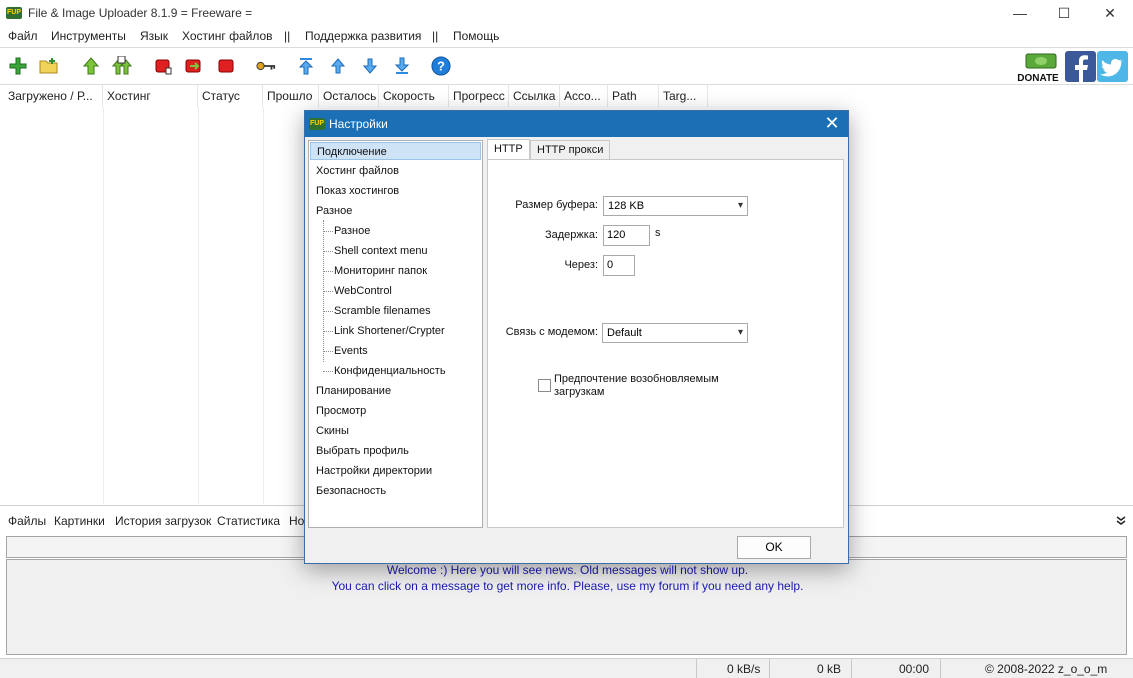 The image size is (1133, 678). What do you see at coordinates (306, 66) in the screenshot?
I see `move-top-icon` at bounding box center [306, 66].